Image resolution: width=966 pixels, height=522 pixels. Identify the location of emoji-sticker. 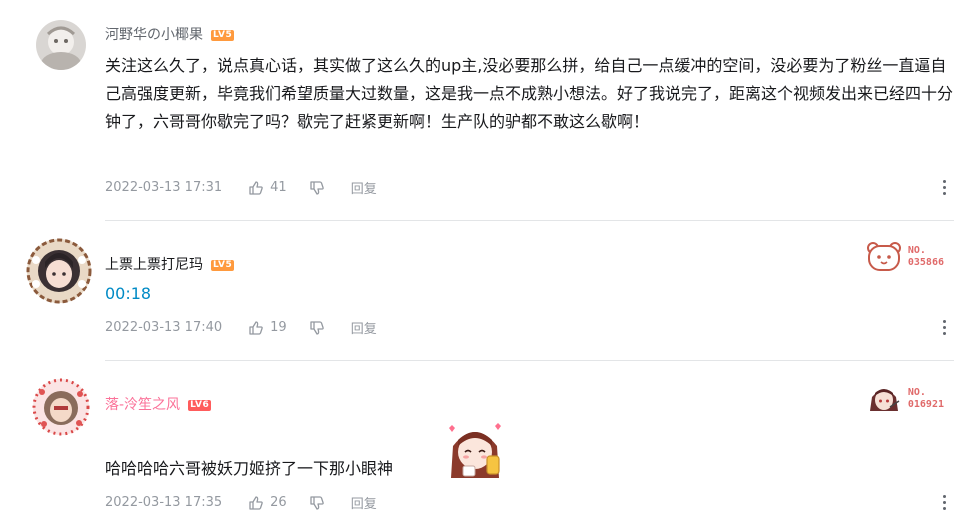
(475, 448).